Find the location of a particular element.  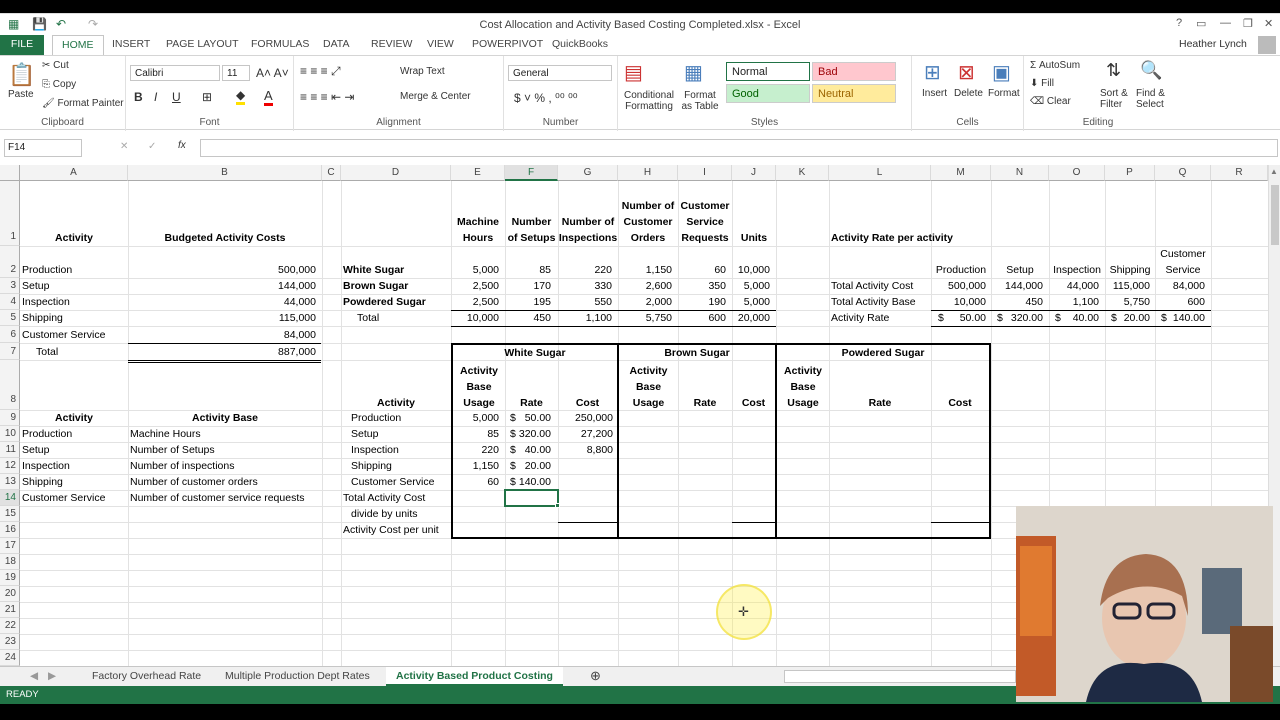

delete-cells-icon: ⊠ is located at coordinates (966, 72).